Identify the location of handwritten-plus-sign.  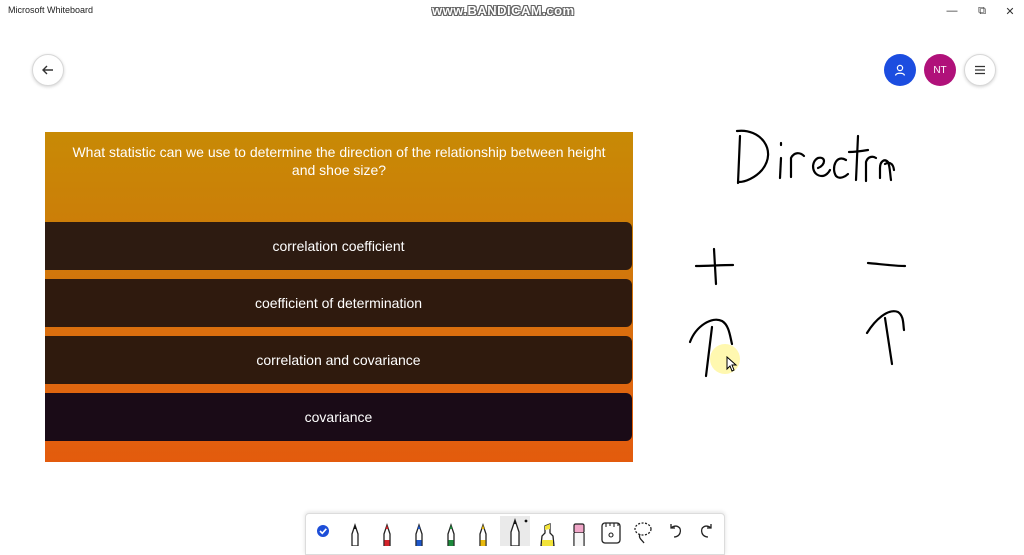
(714, 266).